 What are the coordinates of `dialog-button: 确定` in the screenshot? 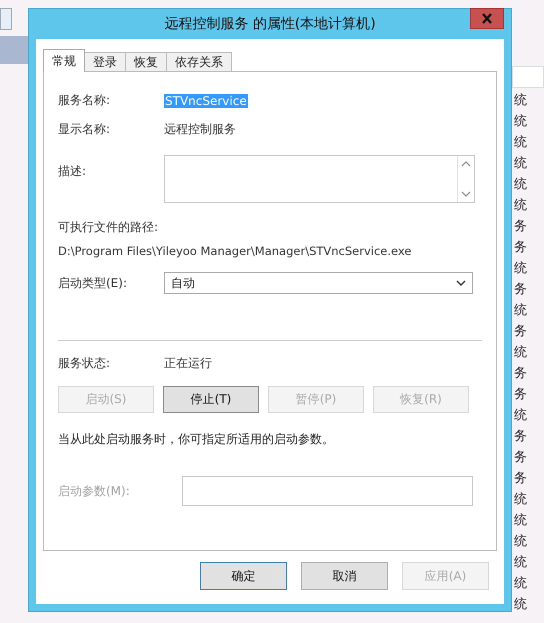 It's located at (243, 576).